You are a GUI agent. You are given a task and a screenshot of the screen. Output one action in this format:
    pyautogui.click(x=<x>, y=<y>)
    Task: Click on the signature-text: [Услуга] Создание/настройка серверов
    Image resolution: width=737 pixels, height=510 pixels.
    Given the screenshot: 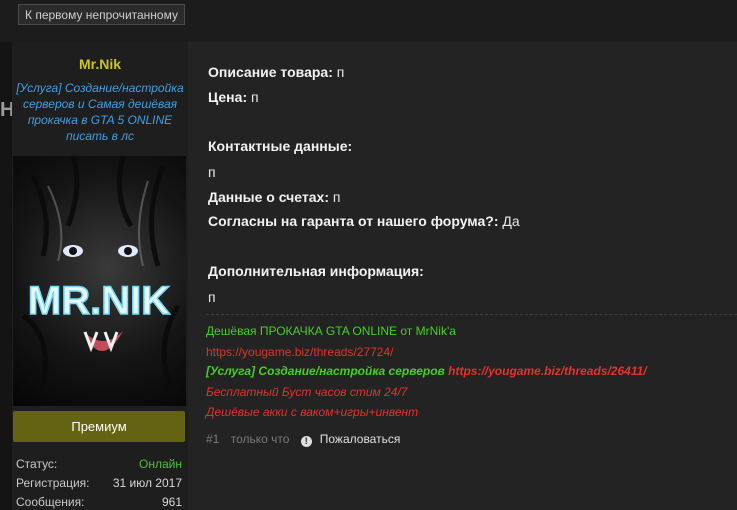 What is the action you would take?
    pyautogui.click(x=325, y=371)
    